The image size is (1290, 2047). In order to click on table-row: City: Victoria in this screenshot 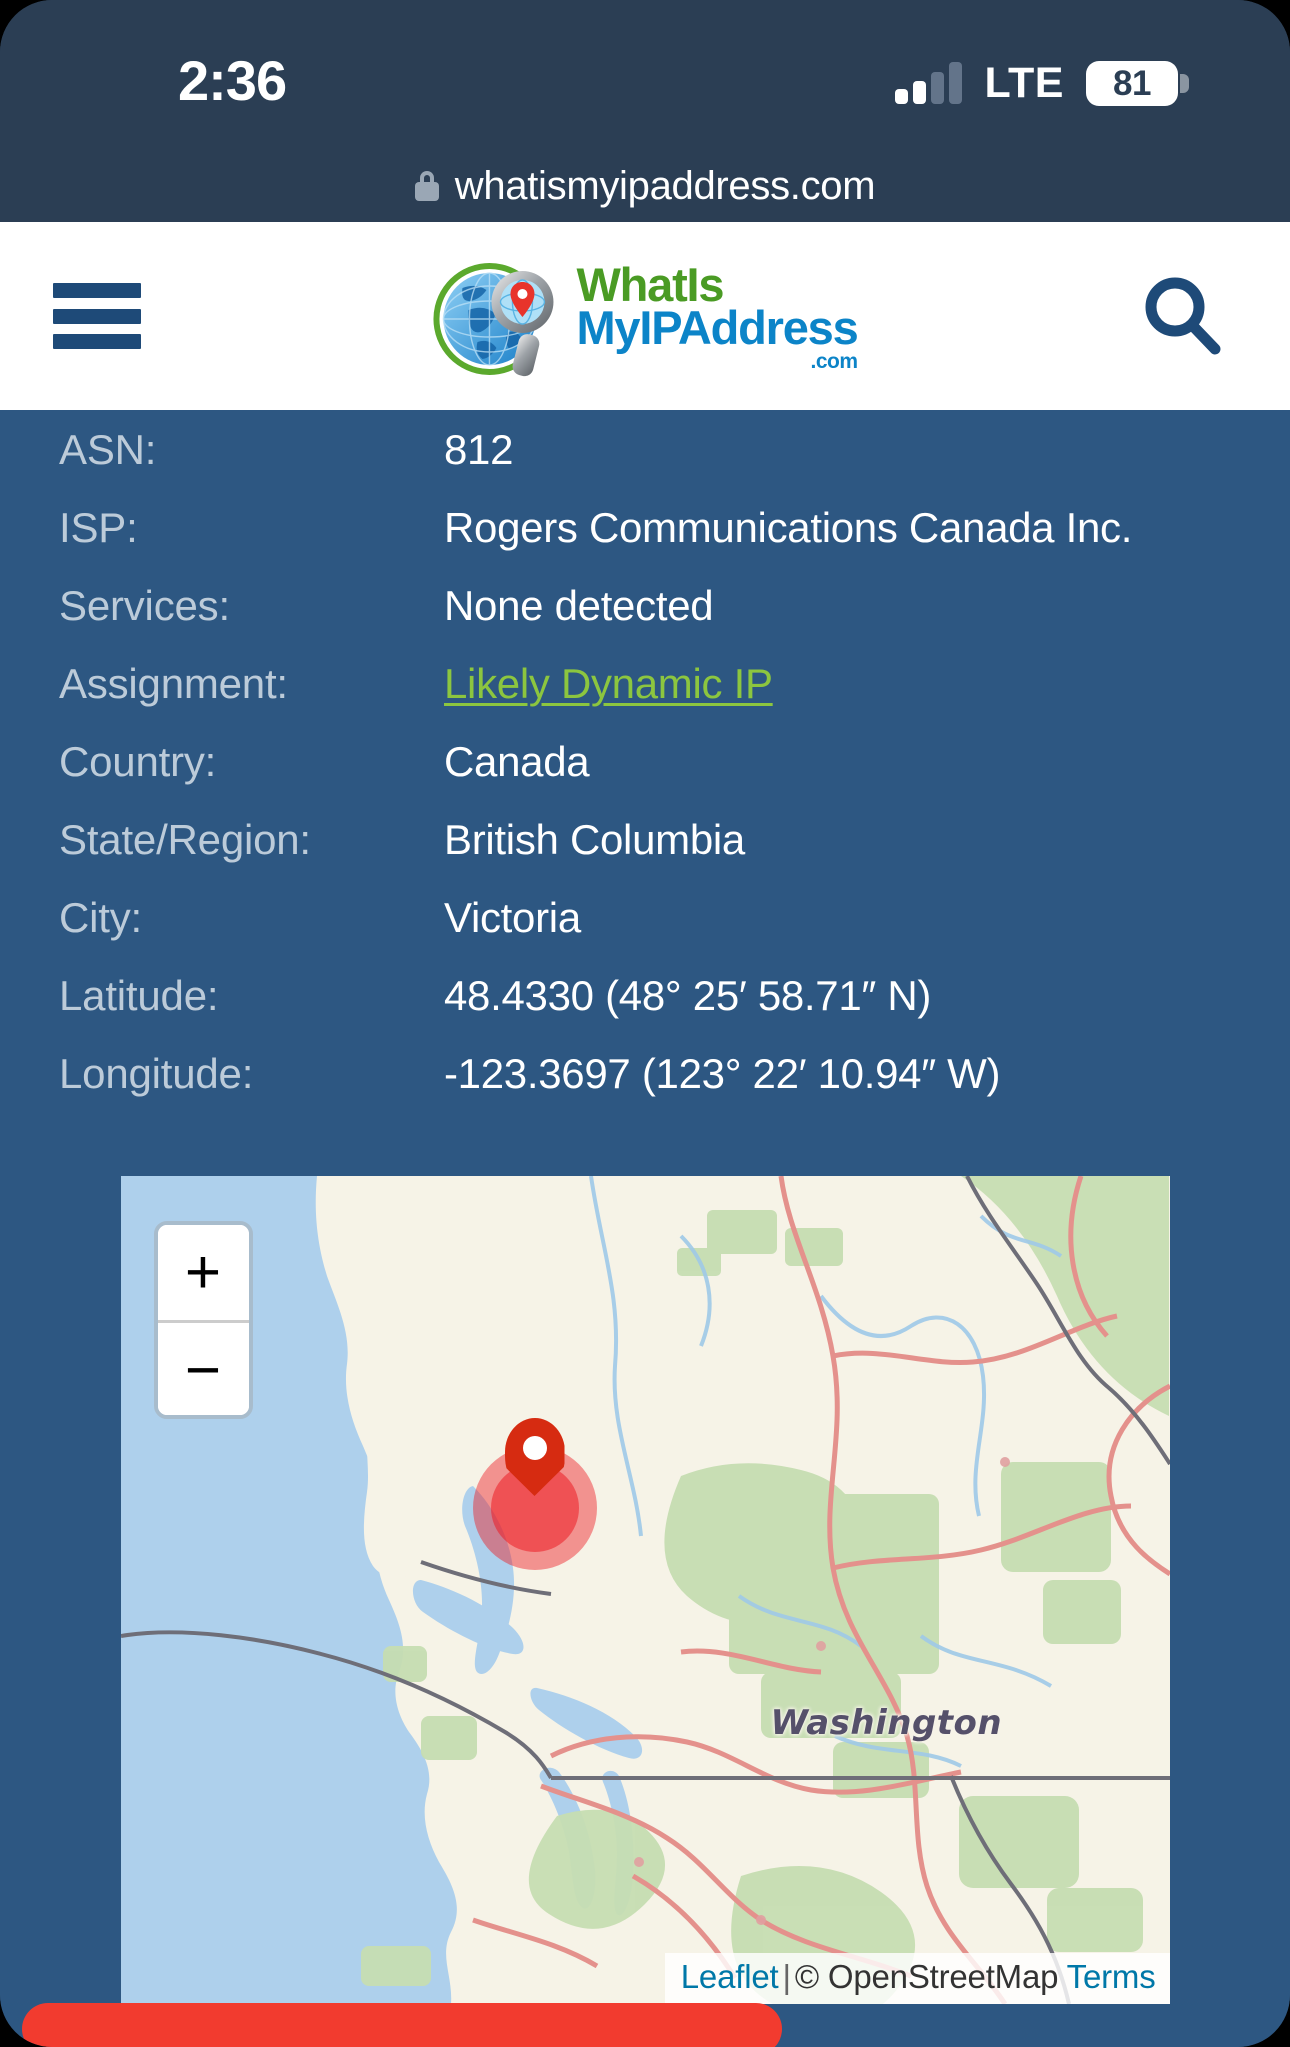, I will do `click(645, 933)`.